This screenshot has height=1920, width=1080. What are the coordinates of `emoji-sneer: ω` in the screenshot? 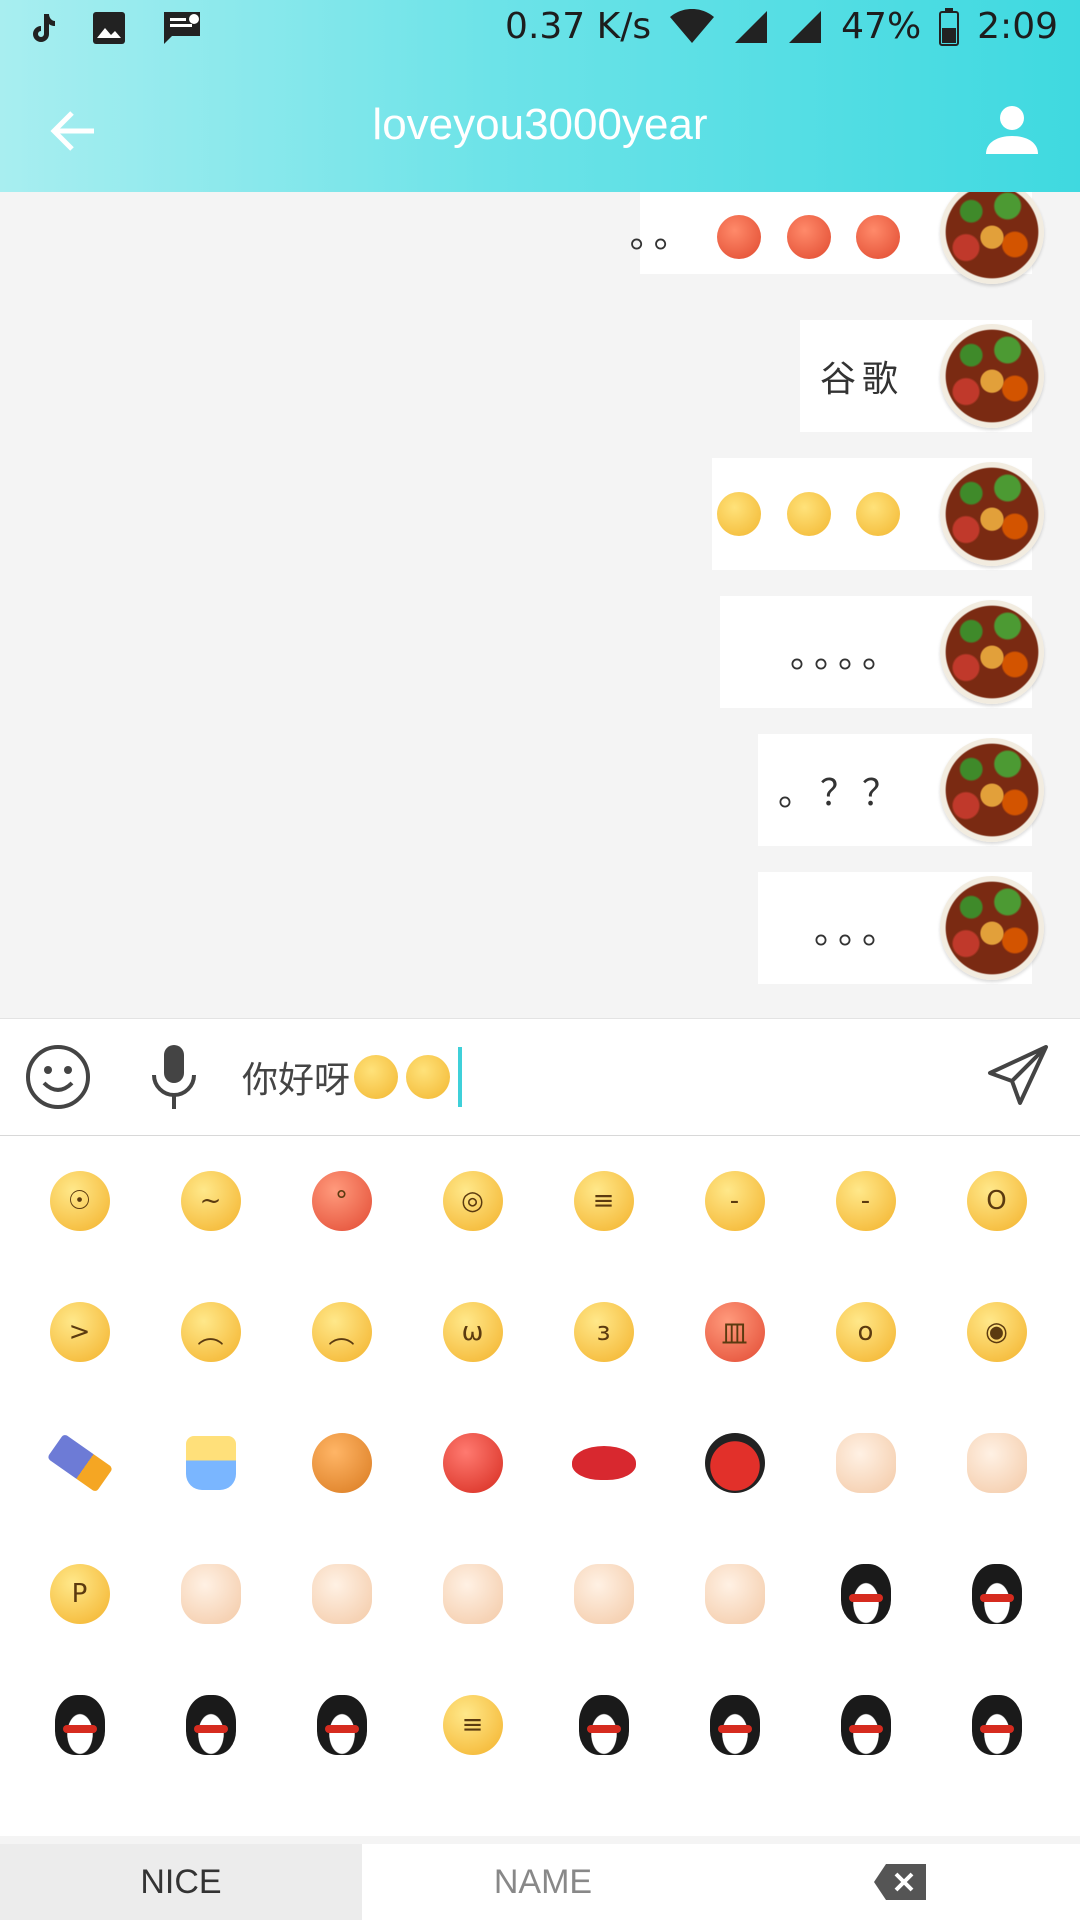 It's located at (472, 1332).